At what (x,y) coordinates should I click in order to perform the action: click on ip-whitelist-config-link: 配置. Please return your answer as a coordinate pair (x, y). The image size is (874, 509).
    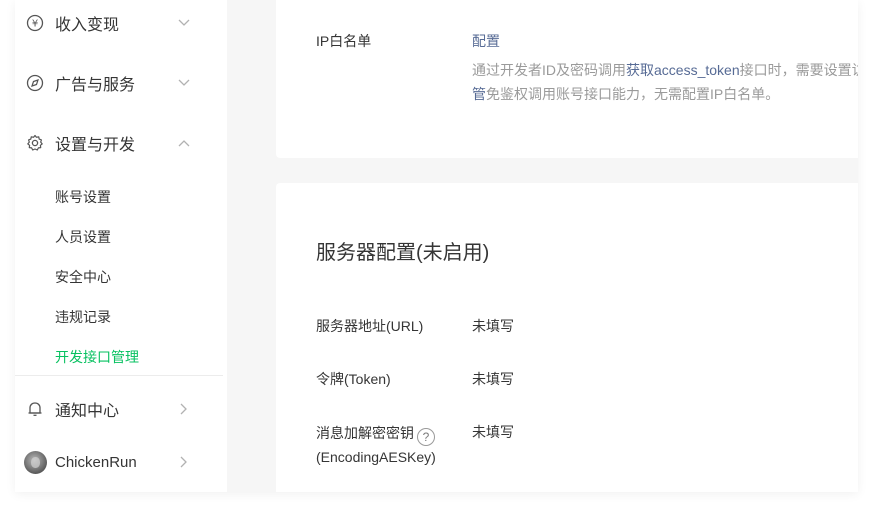
    Looking at the image, I should click on (486, 41).